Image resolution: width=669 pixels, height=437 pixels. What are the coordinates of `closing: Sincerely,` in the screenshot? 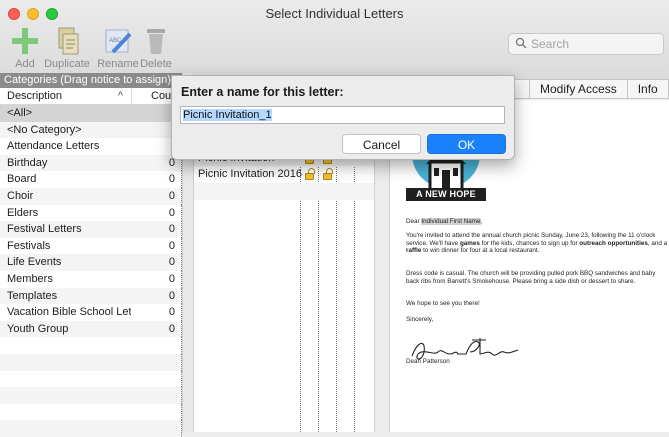 It's located at (420, 319).